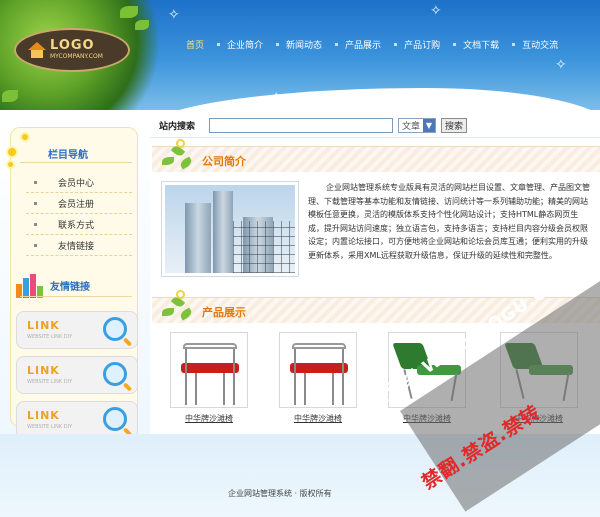 This screenshot has height=517, width=600. I want to click on nav-item-home: 首页, so click(195, 44).